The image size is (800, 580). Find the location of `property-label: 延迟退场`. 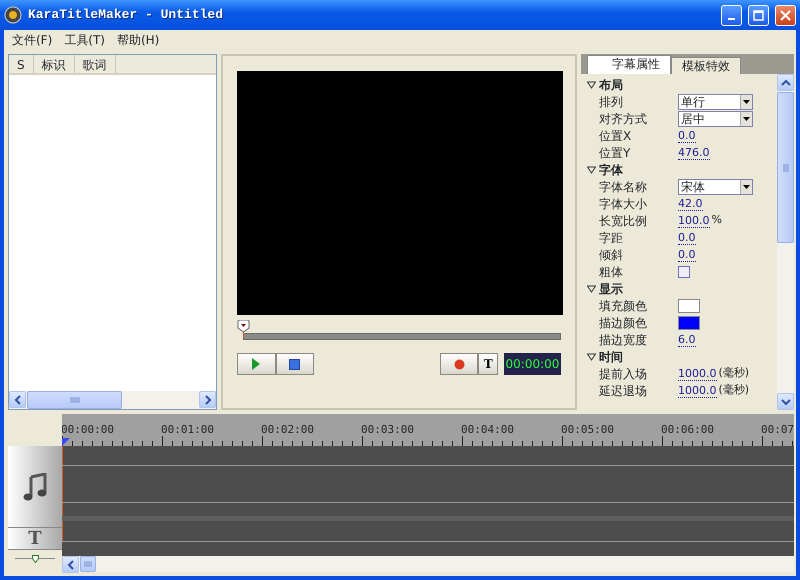

property-label: 延迟退场 is located at coordinates (623, 391).